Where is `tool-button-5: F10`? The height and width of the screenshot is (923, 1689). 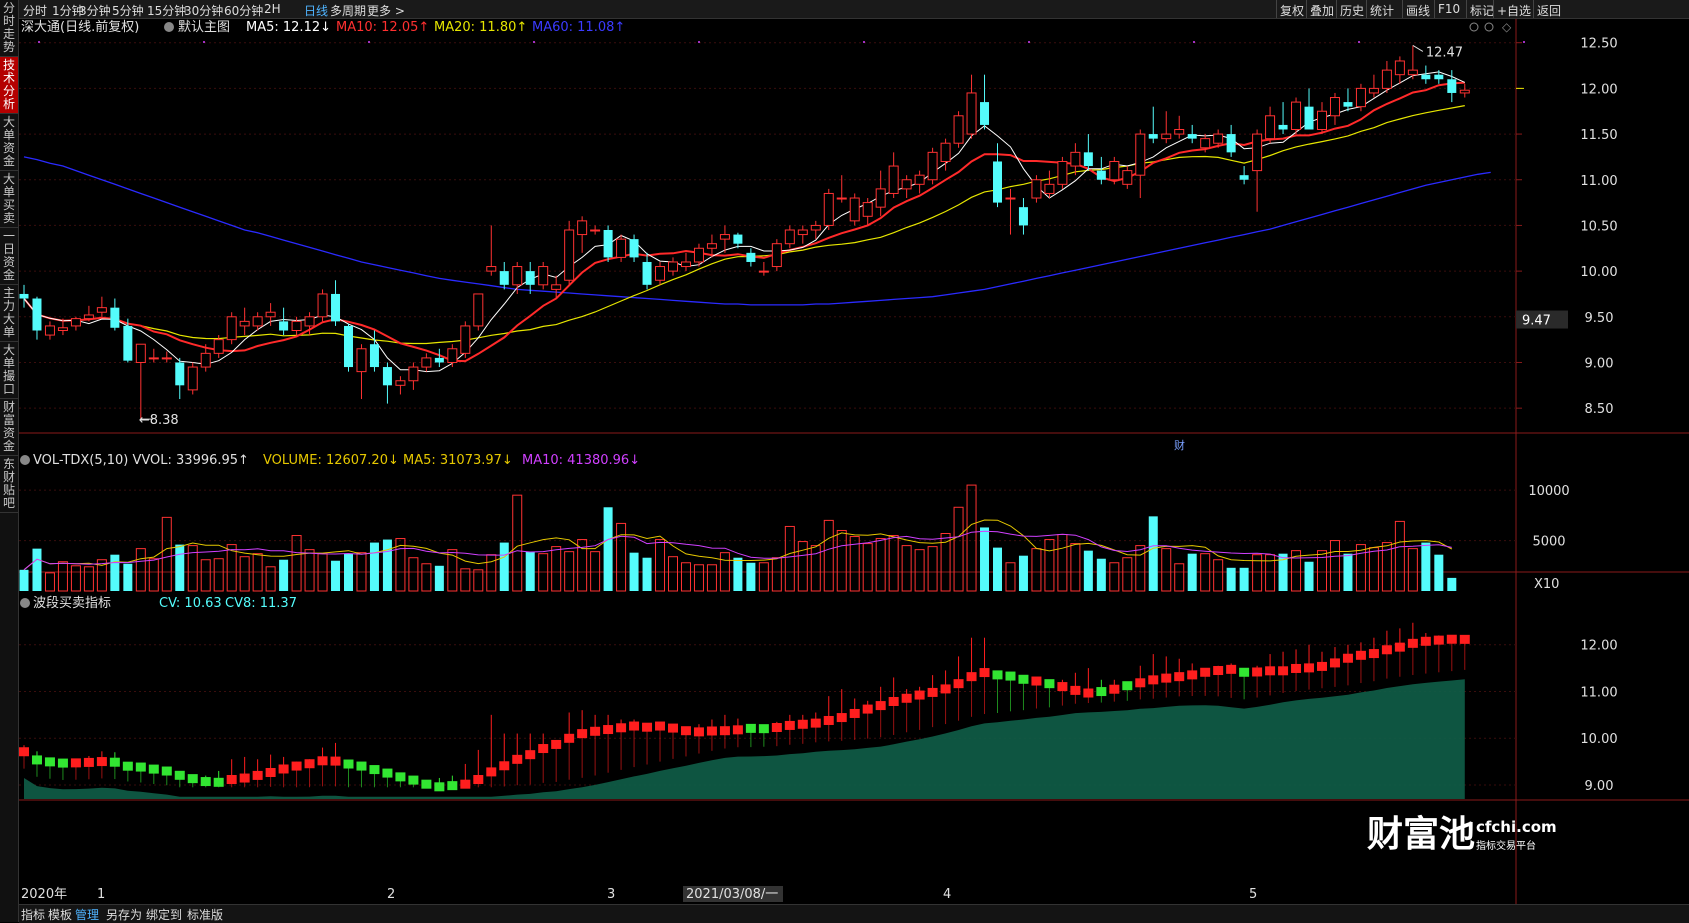 tool-button-5: F10 is located at coordinates (1449, 9).